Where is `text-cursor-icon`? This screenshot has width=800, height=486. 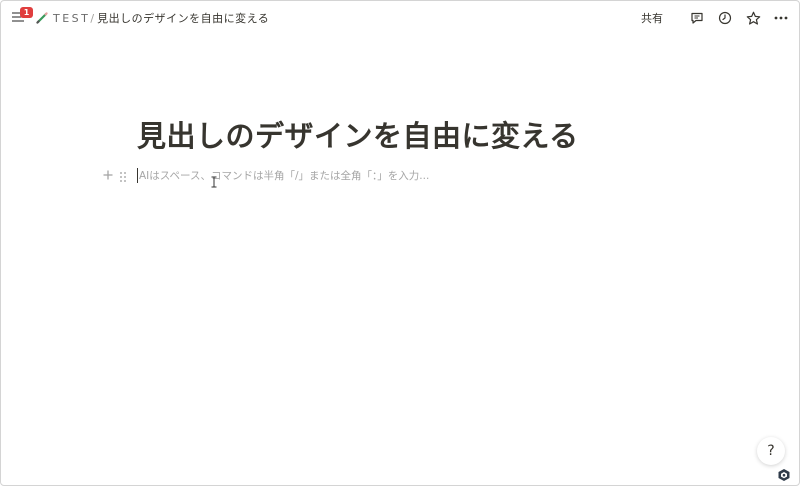
text-cursor-icon is located at coordinates (214, 180).